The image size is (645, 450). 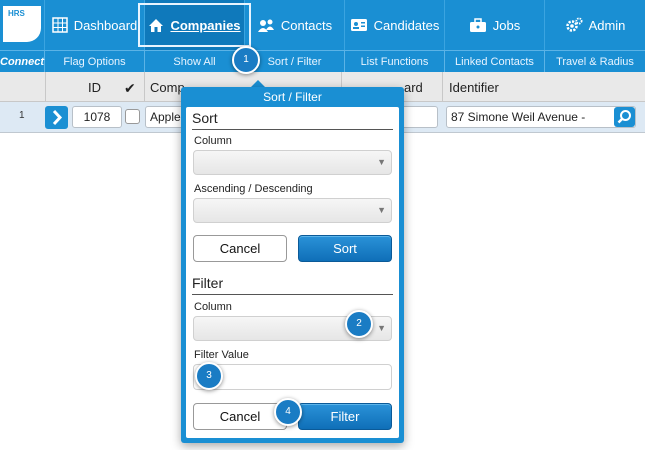 I want to click on tab-label: Contacts, so click(x=306, y=25).